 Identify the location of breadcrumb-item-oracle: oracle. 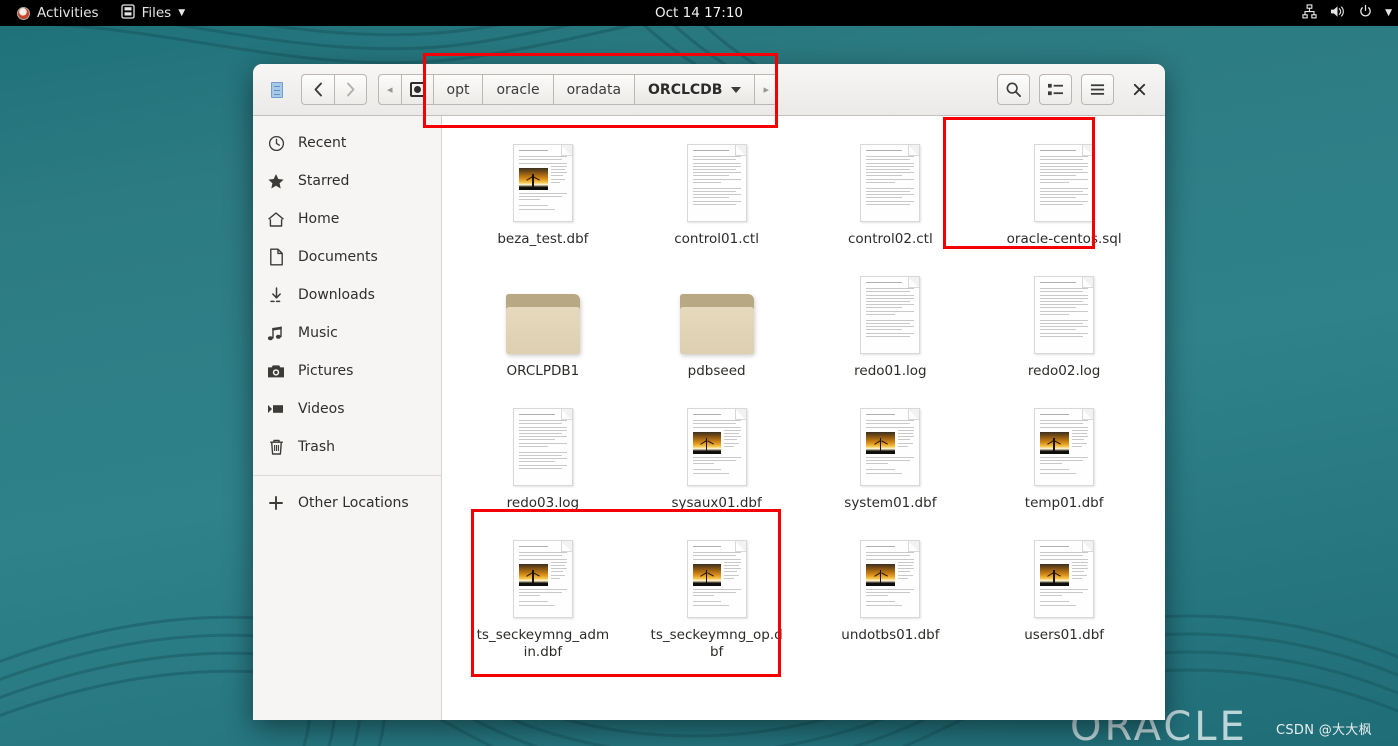
(517, 89).